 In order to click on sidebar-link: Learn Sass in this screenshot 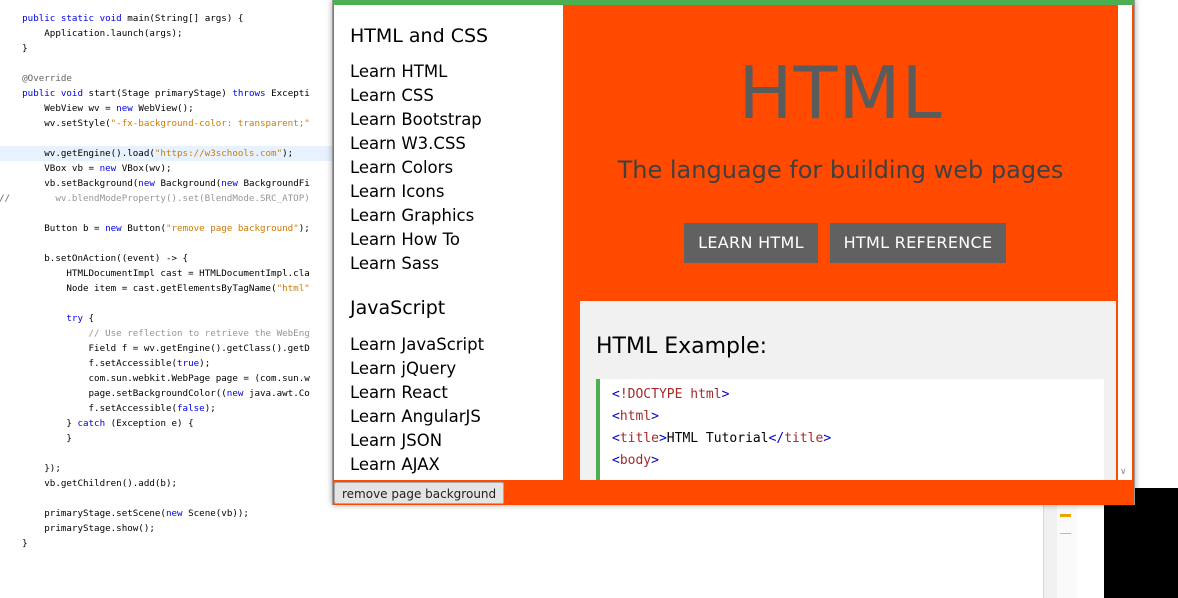, I will do `click(394, 263)`.